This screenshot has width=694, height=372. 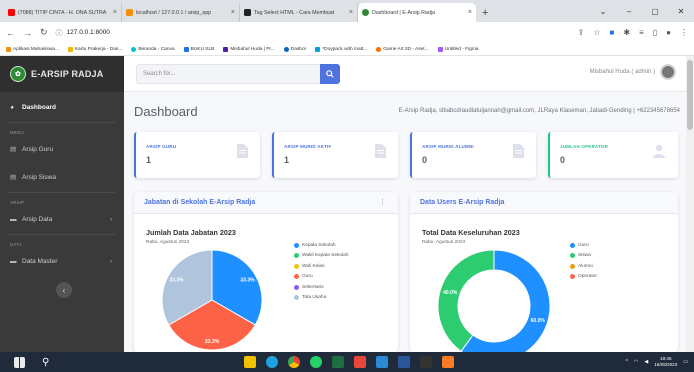 What do you see at coordinates (19, 362) in the screenshot?
I see `windows-start-icon` at bounding box center [19, 362].